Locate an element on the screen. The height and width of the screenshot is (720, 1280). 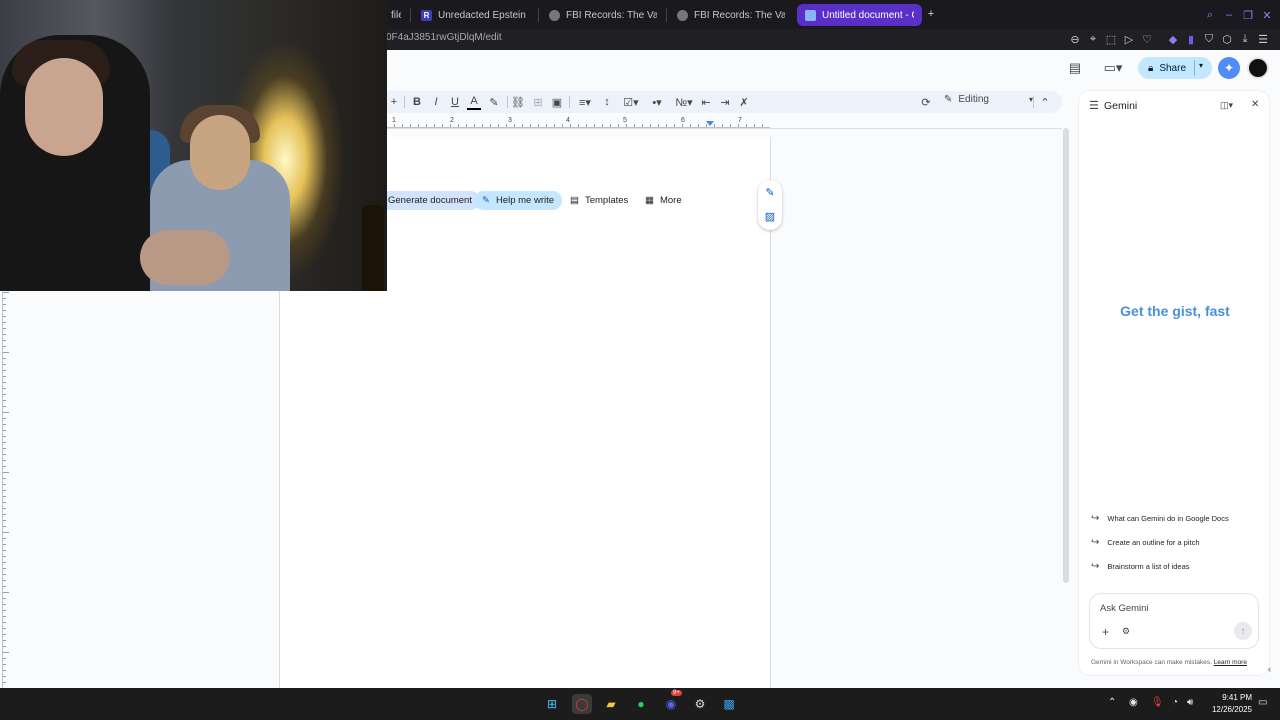
scrollbar is located at coordinates (1066, 355).